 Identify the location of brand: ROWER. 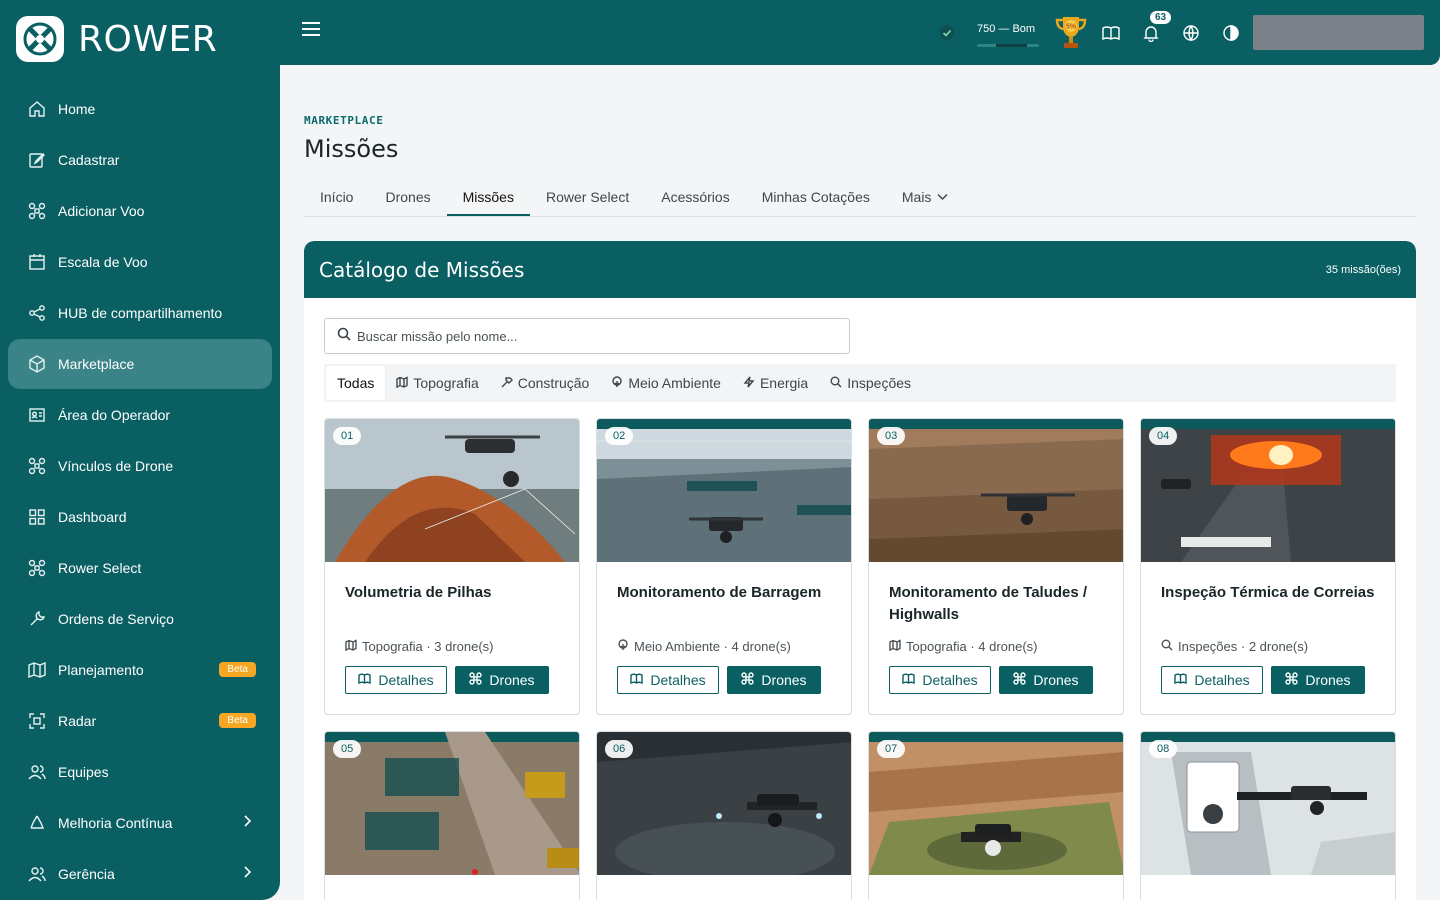
(140, 39).